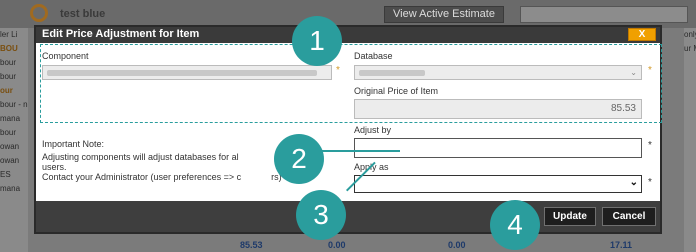 This screenshot has height=252, width=696. I want to click on background-user-name: test blue, so click(83, 14).